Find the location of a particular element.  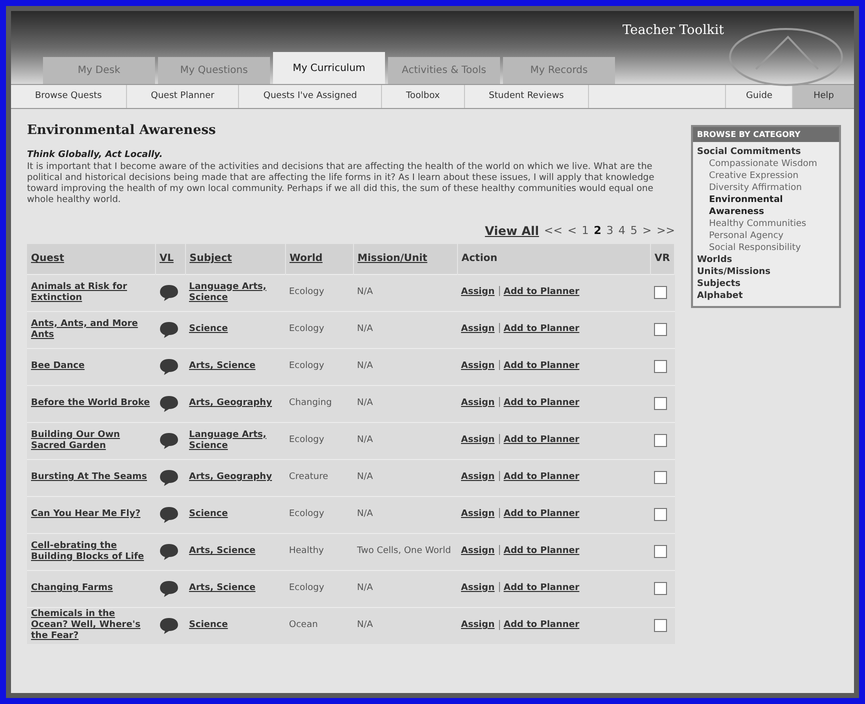

quest-link: Changing Farms is located at coordinates (91, 588).